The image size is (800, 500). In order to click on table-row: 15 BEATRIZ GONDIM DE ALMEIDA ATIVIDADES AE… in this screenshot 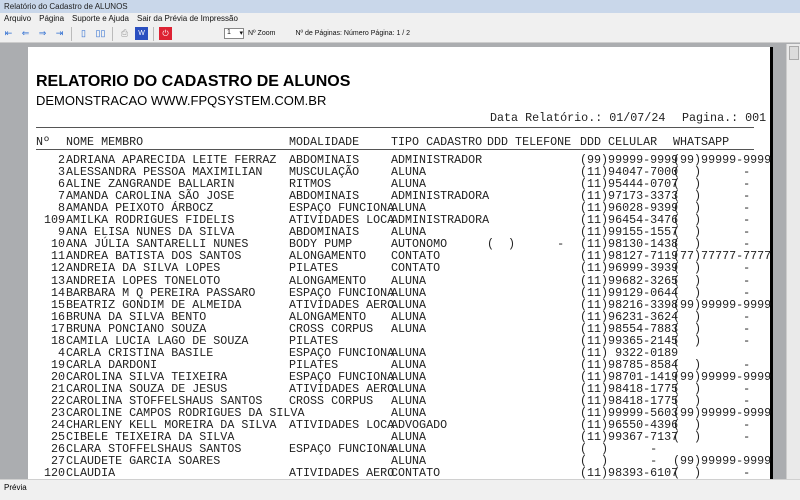, I will do `click(399, 305)`.